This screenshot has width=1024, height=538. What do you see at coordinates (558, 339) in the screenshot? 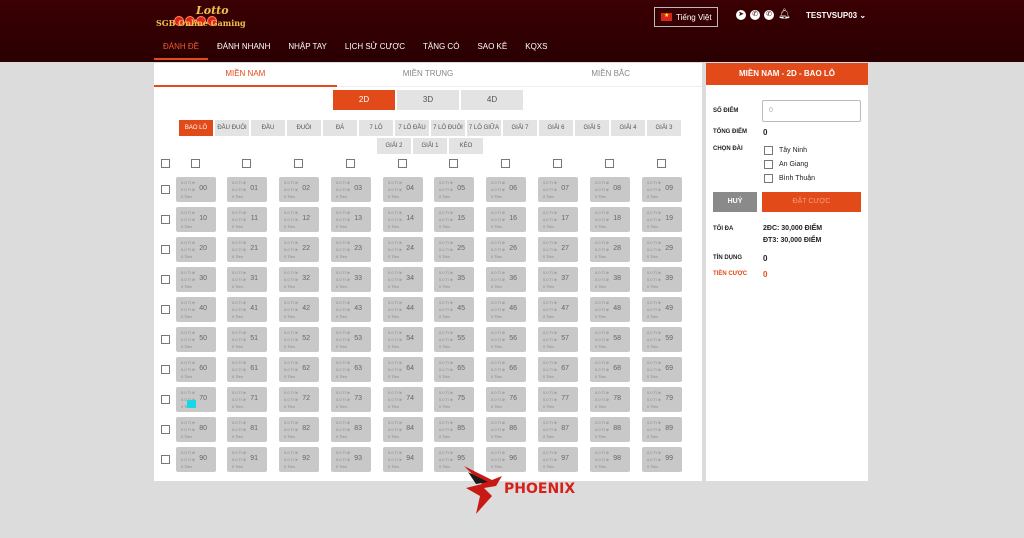
I see `number-cell: 0.0 Ti lệ 0.0 Ti lệ 0 Tiền 57` at bounding box center [558, 339].